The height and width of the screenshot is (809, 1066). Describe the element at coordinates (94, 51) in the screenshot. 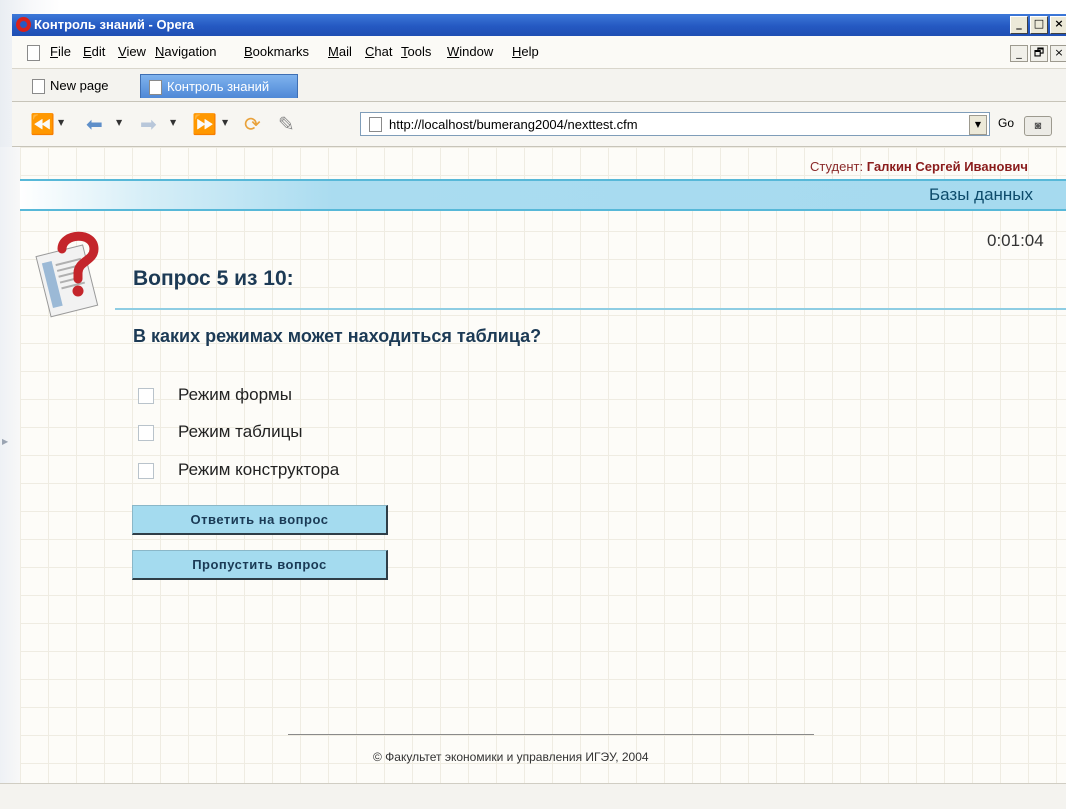

I see `menu-edit: Edit` at that location.